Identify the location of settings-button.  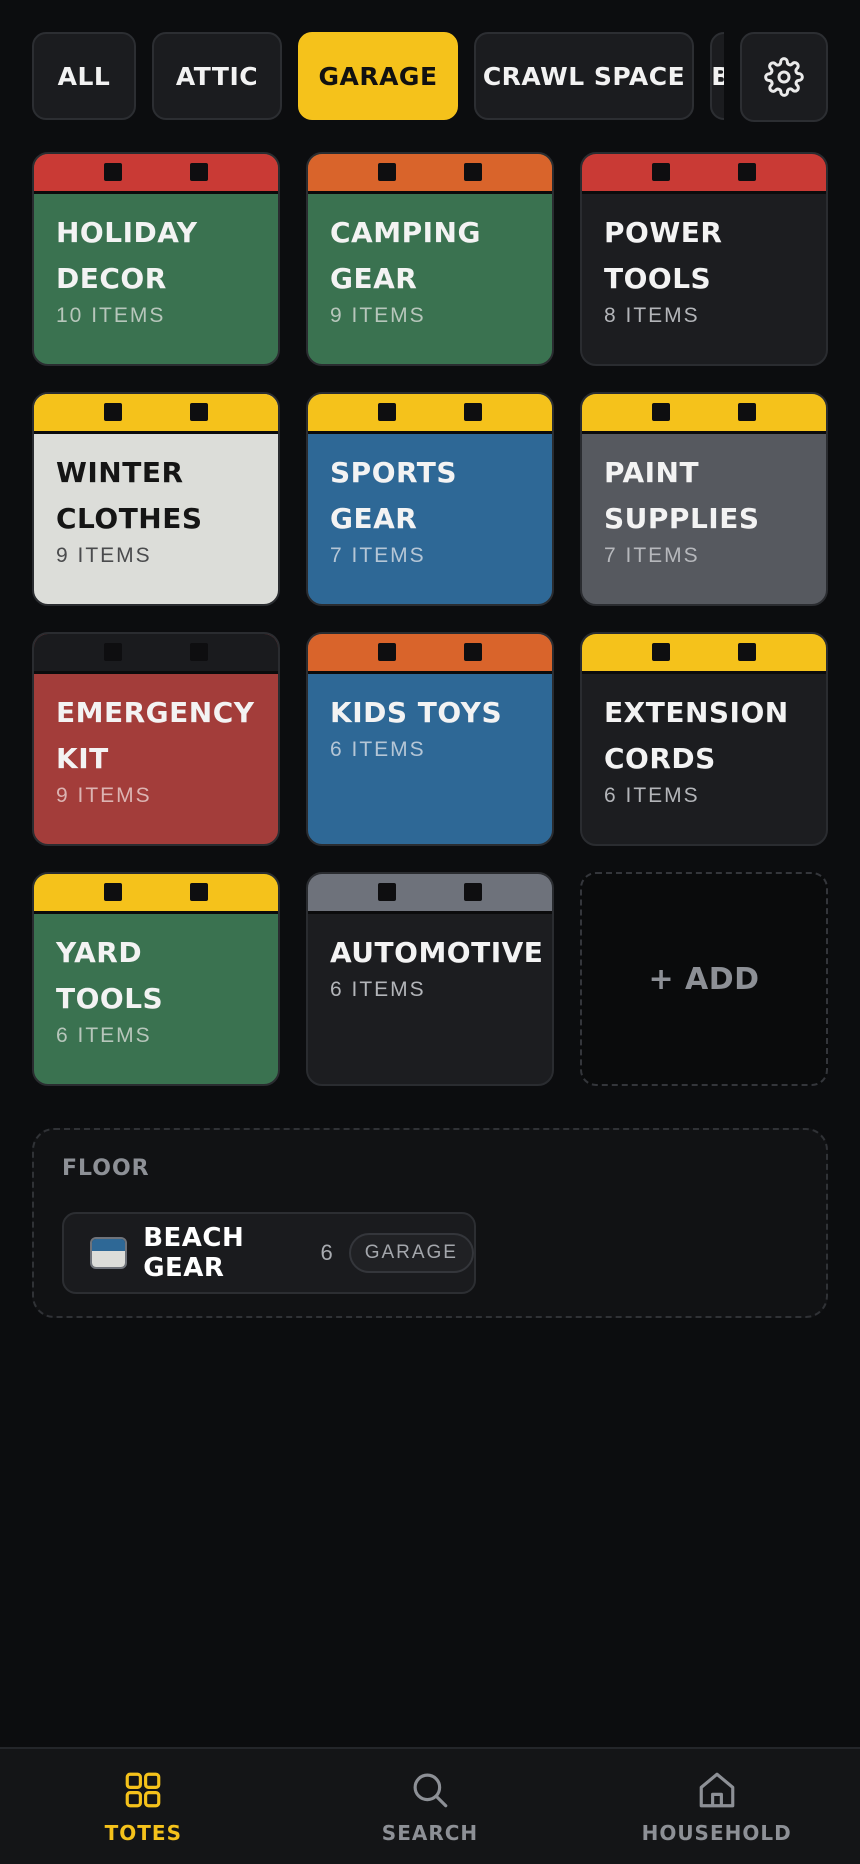
(784, 77).